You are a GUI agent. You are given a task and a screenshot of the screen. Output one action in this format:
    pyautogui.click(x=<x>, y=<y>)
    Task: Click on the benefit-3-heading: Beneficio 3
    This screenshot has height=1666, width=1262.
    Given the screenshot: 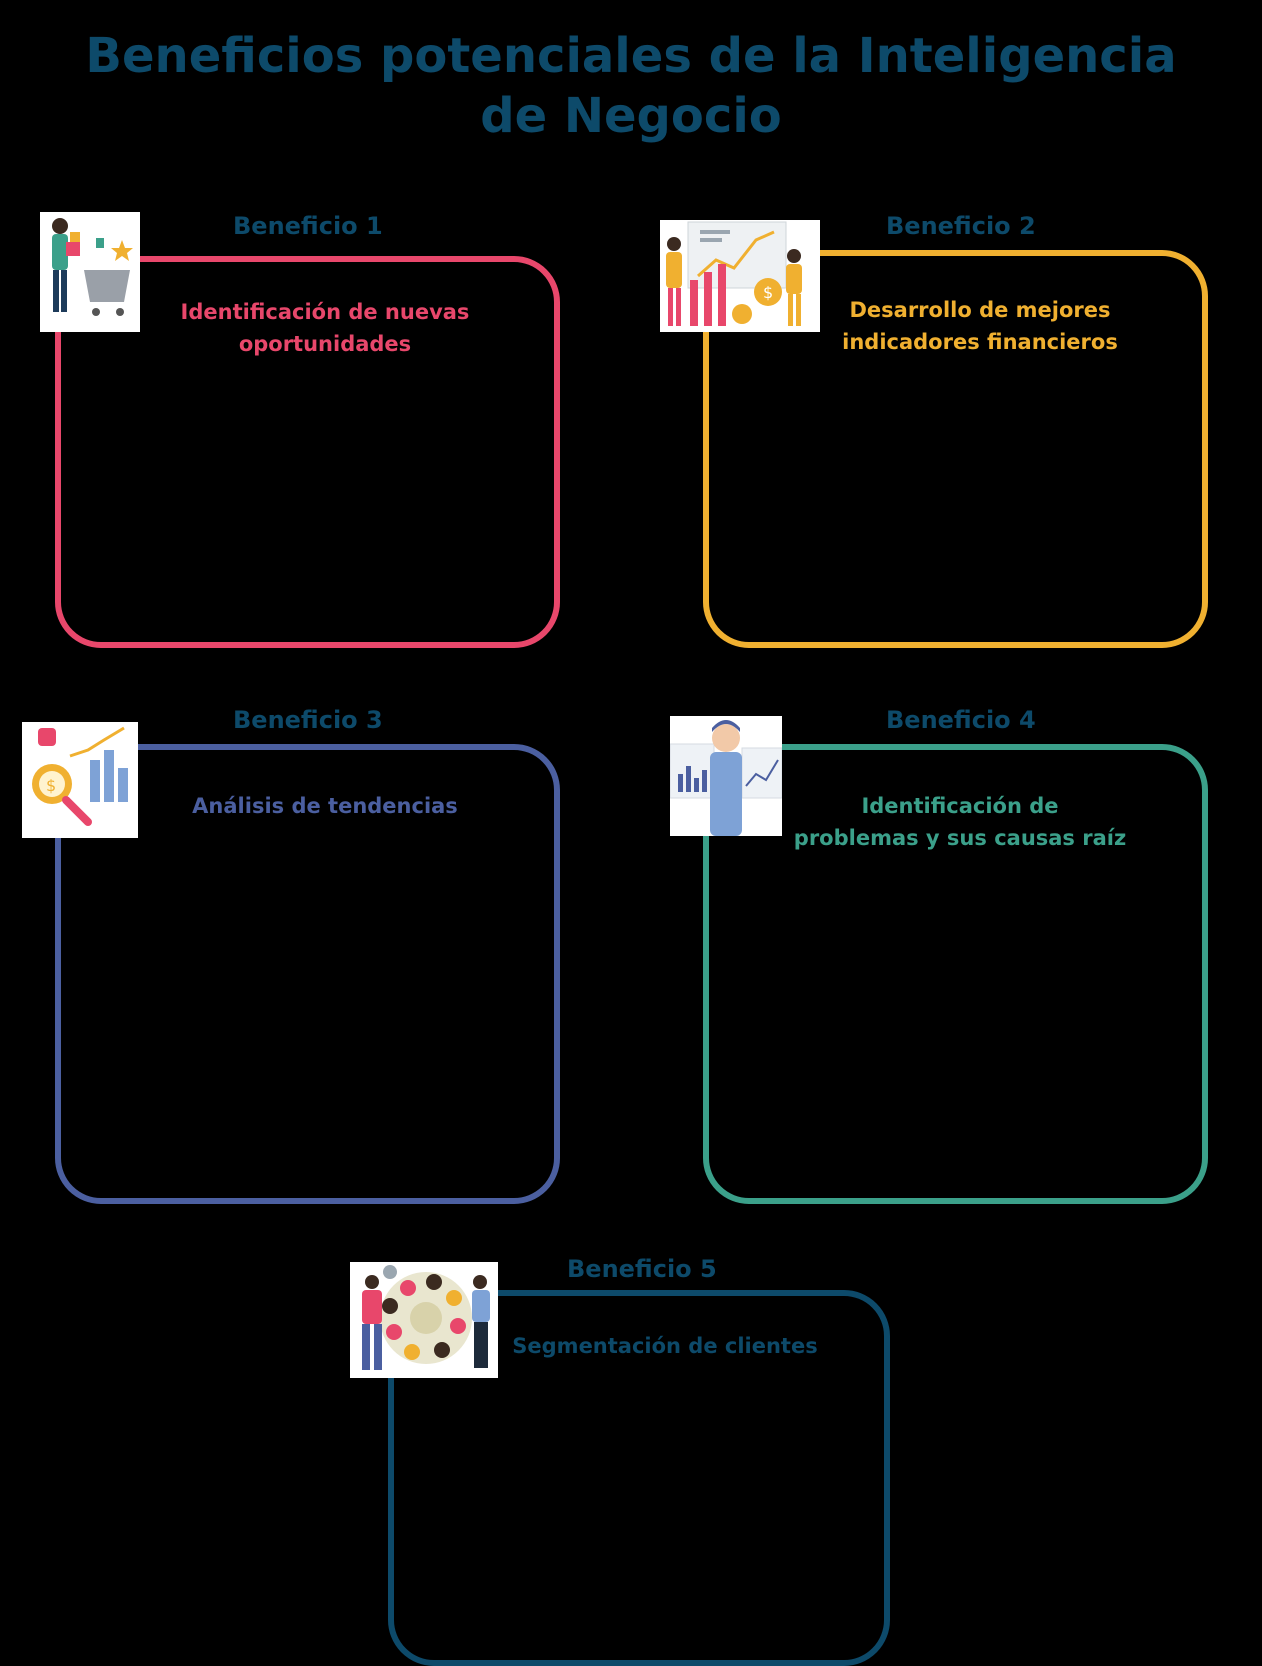 What is the action you would take?
    pyautogui.click(x=308, y=720)
    